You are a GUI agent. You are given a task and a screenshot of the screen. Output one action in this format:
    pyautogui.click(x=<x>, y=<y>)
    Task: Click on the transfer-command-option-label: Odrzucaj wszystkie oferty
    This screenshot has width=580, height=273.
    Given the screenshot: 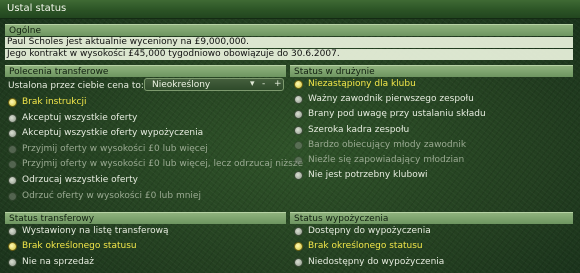 What is the action you would take?
    pyautogui.click(x=80, y=180)
    